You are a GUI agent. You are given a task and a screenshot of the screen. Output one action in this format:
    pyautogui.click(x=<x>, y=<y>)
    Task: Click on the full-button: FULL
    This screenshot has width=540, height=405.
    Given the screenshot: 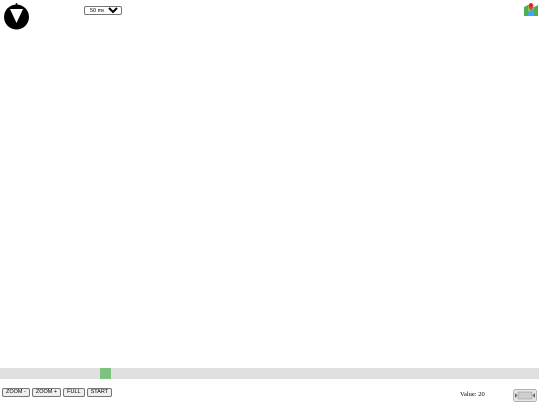 What is the action you would take?
    pyautogui.click(x=74, y=392)
    